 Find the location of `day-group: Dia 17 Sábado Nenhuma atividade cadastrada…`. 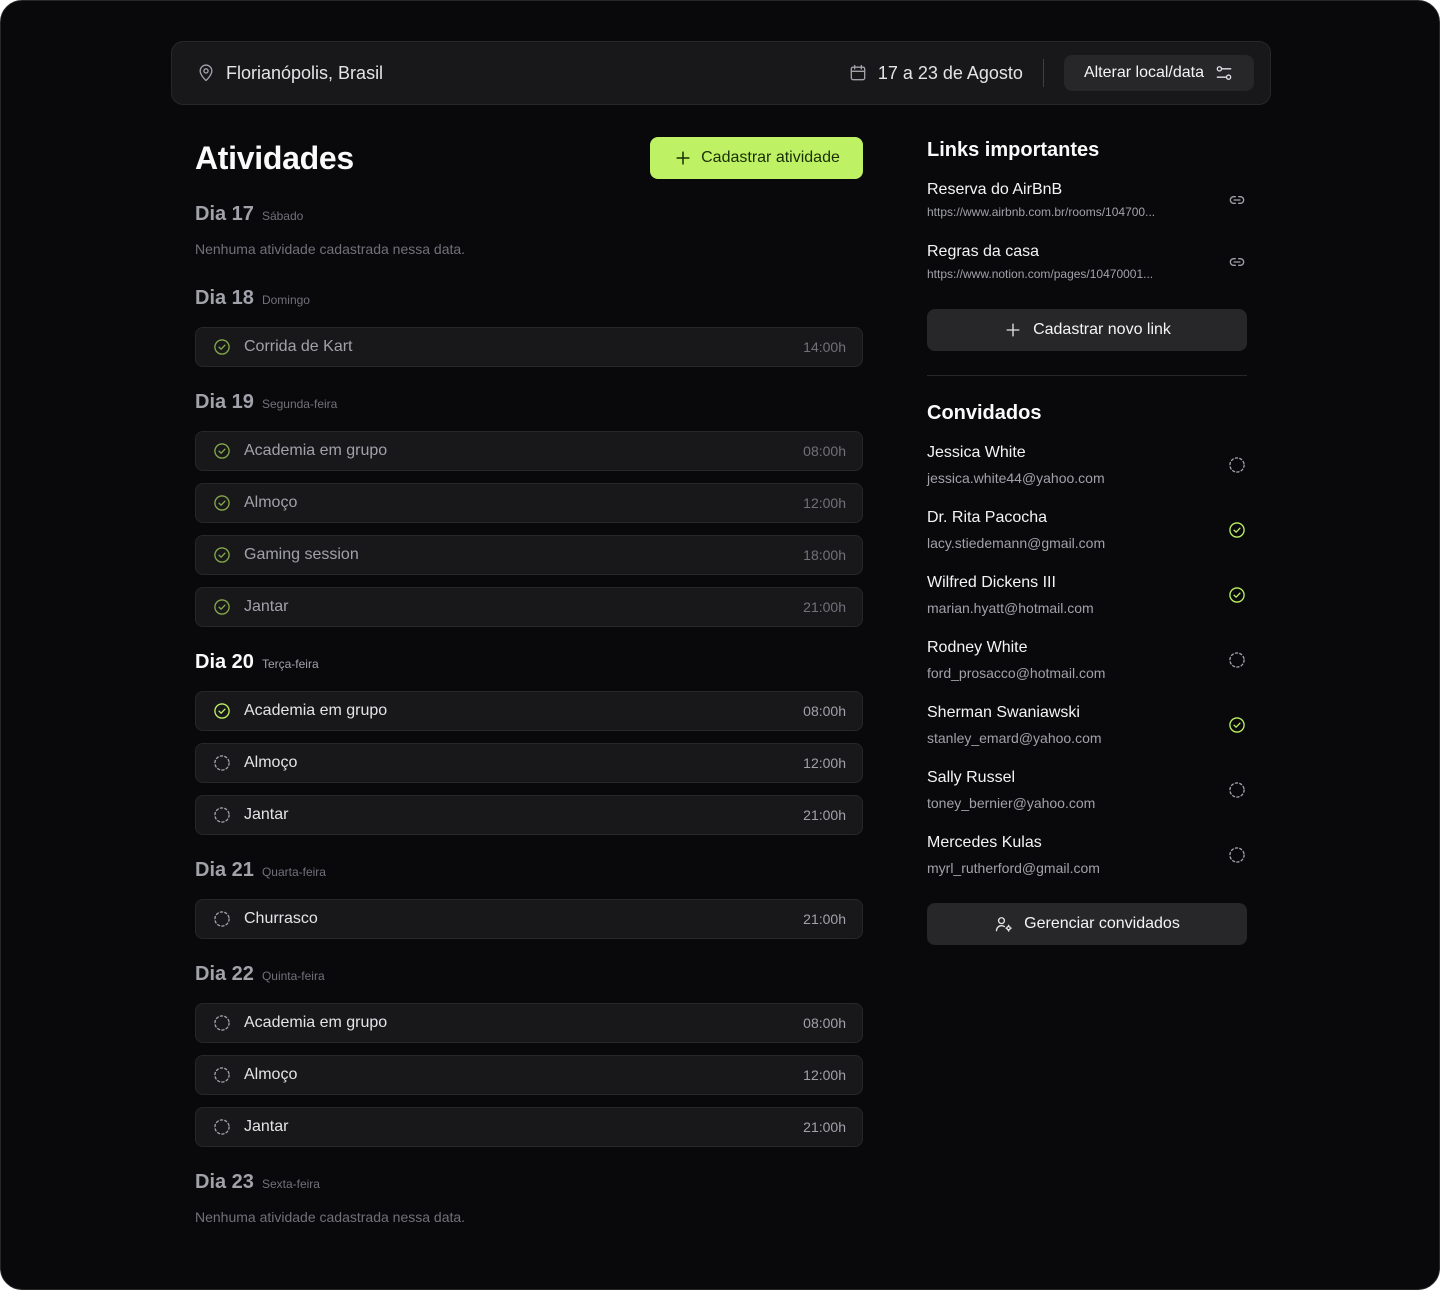

day-group: Dia 17 Sábado Nenhuma atividade cadastrada… is located at coordinates (529, 233).